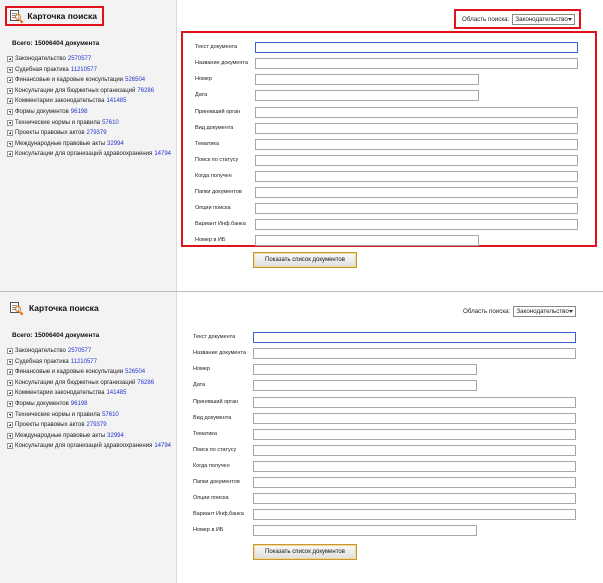  I want to click on tree-item: Формы документов 96198, so click(91, 113).